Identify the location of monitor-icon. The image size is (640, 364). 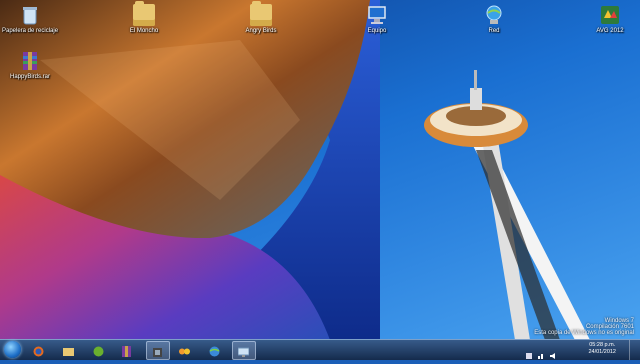
(243, 351).